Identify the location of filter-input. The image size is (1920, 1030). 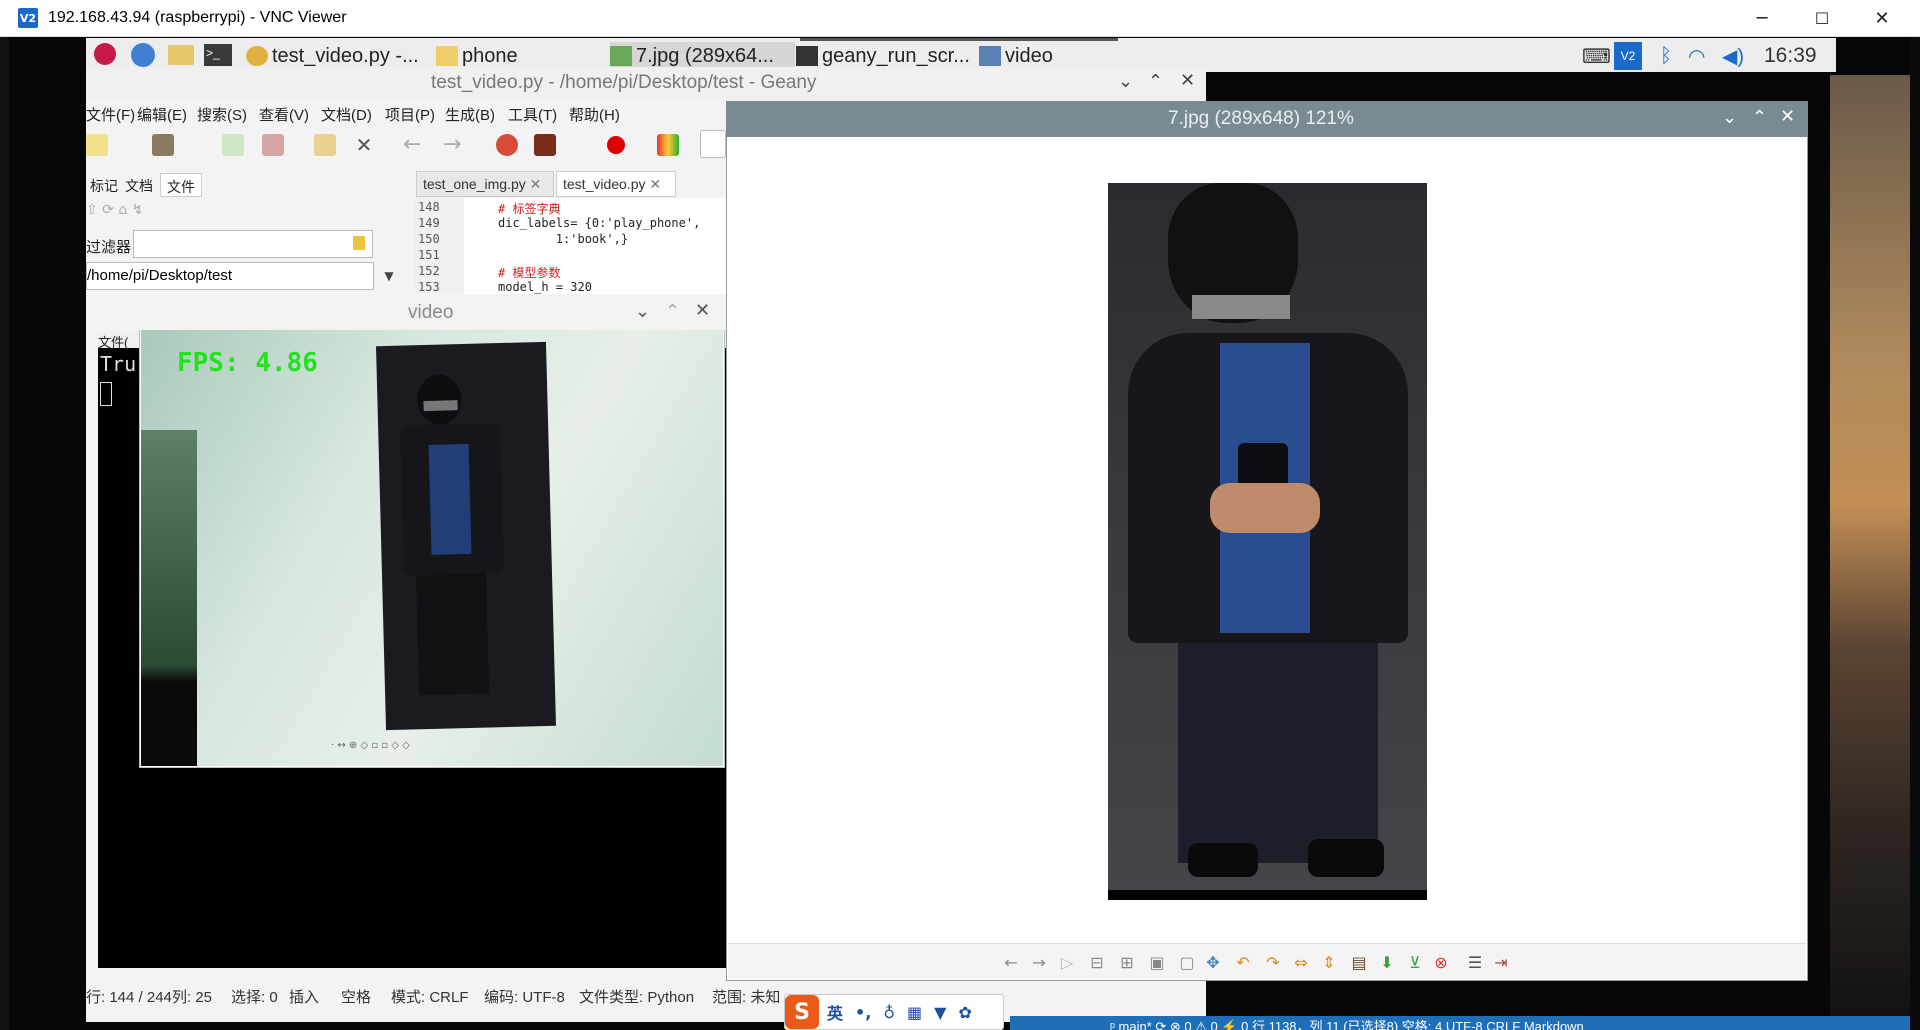
(253, 244).